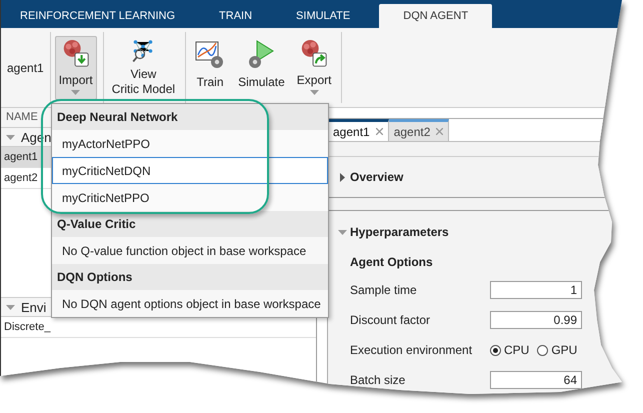 The width and height of the screenshot is (643, 413). I want to click on menu-message: No Q-value function object in base workspace, so click(190, 250).